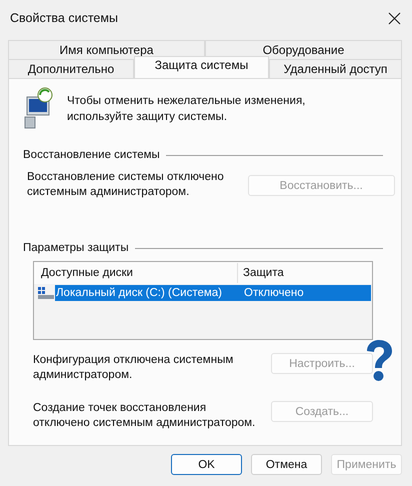 The width and height of the screenshot is (412, 486). What do you see at coordinates (303, 49) in the screenshot?
I see `tab: Оборудование` at bounding box center [303, 49].